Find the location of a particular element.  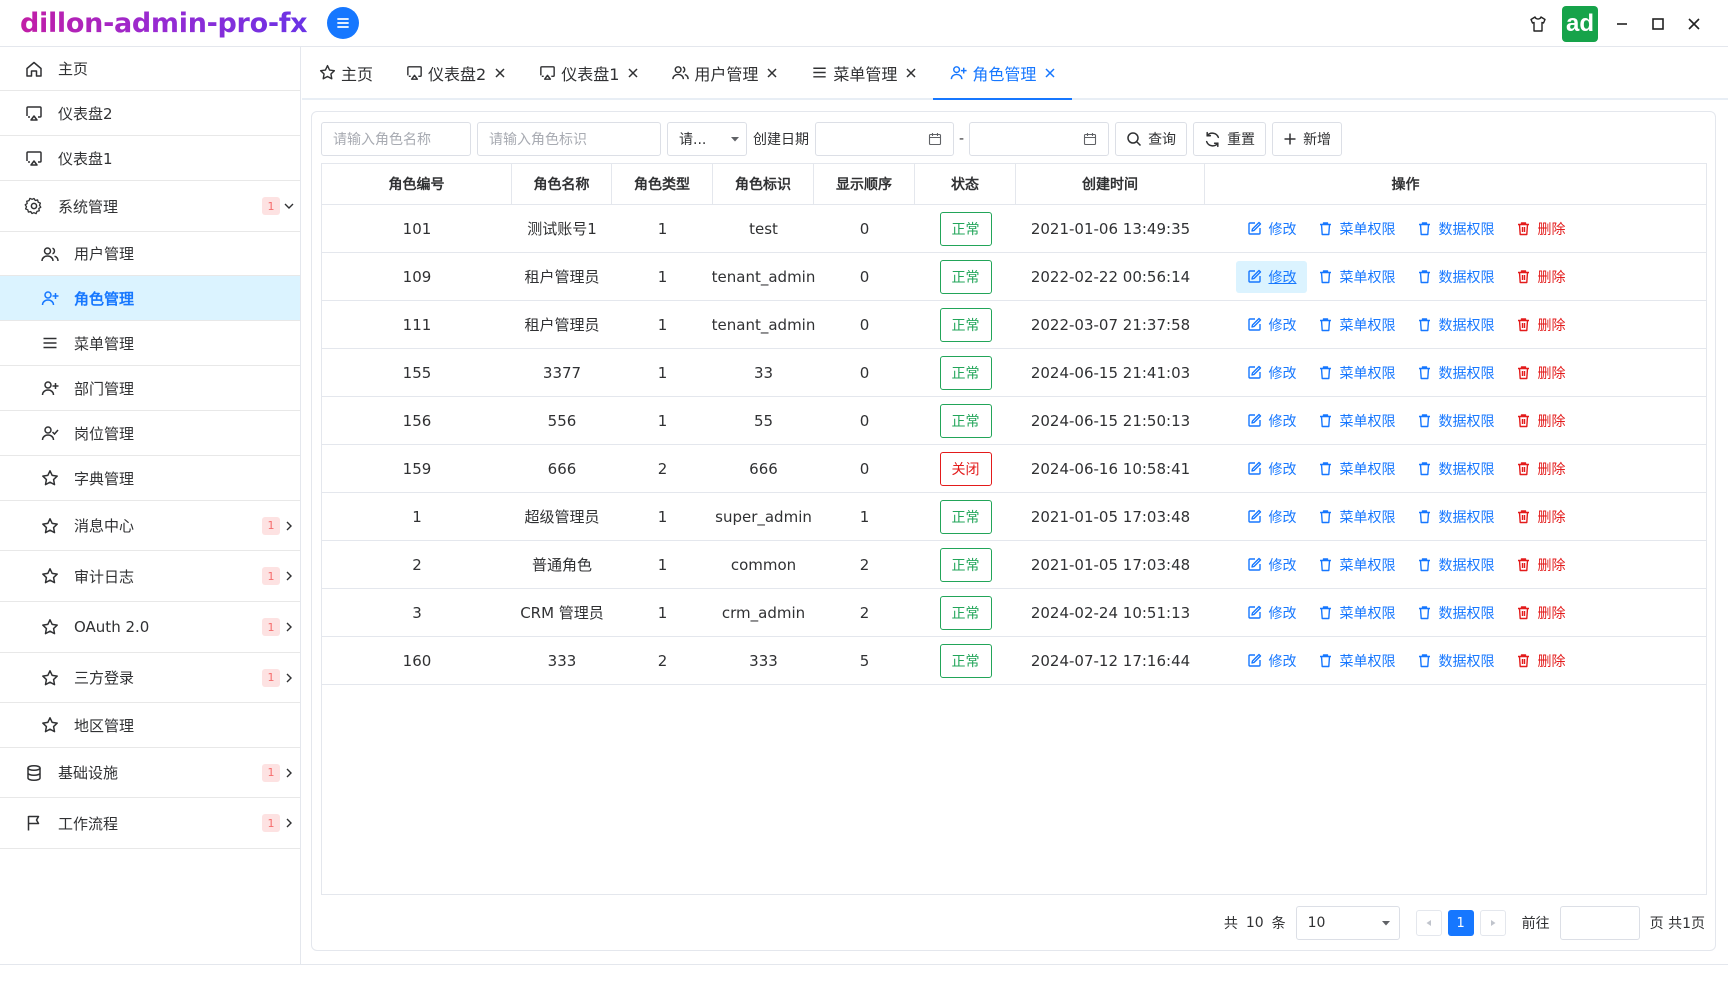

tab-3: 用户管理 is located at coordinates (724, 72).